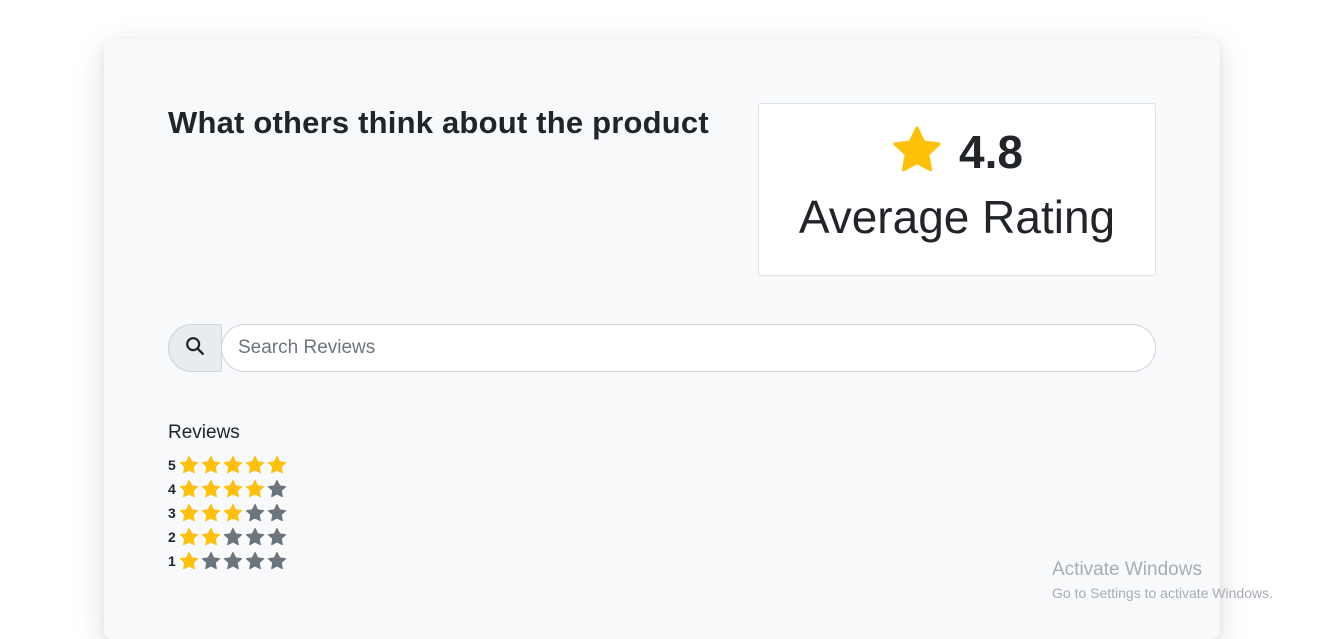 The image size is (1325, 639). I want to click on star-filter-row: 4, so click(228, 489).